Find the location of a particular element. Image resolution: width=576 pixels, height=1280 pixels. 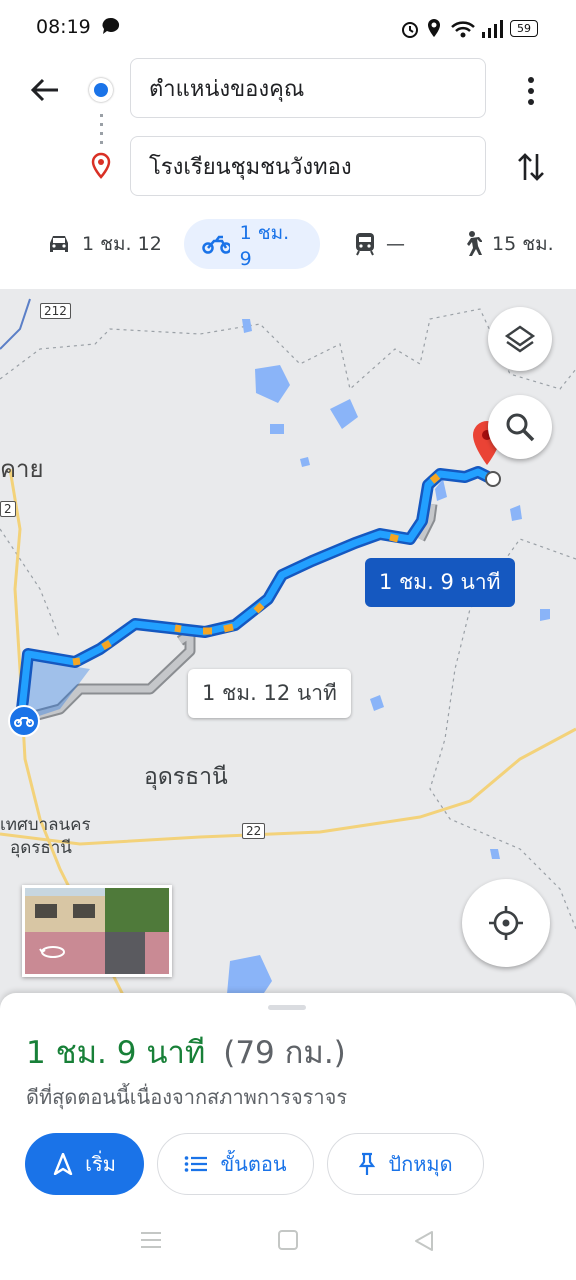

street-view-thumbnail is located at coordinates (97, 931).